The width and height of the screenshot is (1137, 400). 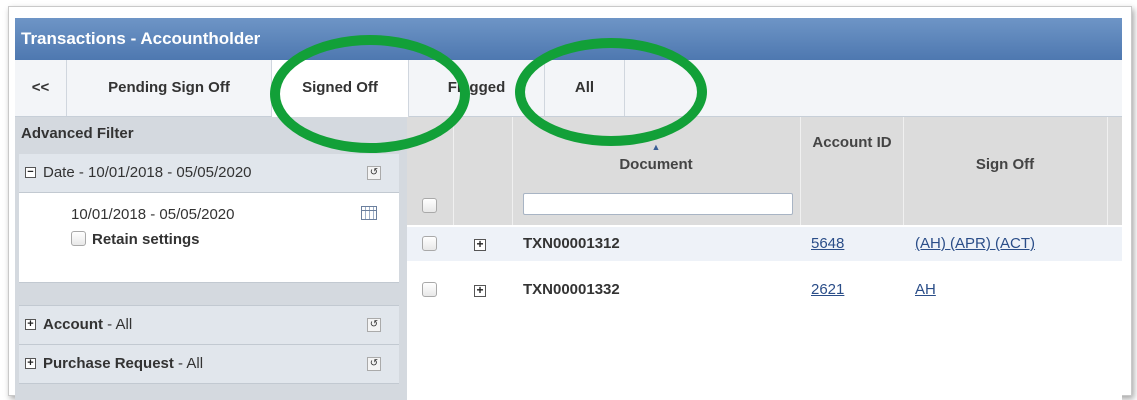 What do you see at coordinates (477, 88) in the screenshot?
I see `tab-flagged: Flagged` at bounding box center [477, 88].